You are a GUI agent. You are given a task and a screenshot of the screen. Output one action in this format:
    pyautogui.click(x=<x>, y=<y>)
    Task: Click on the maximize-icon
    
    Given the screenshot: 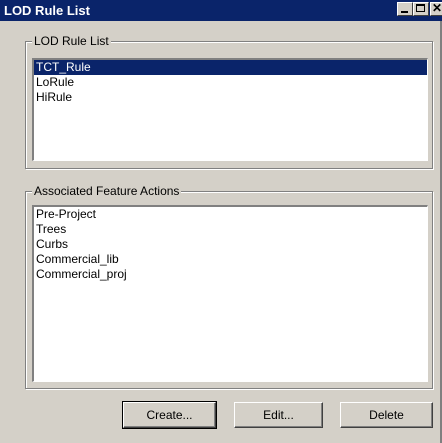 What is the action you would take?
    pyautogui.click(x=420, y=8)
    